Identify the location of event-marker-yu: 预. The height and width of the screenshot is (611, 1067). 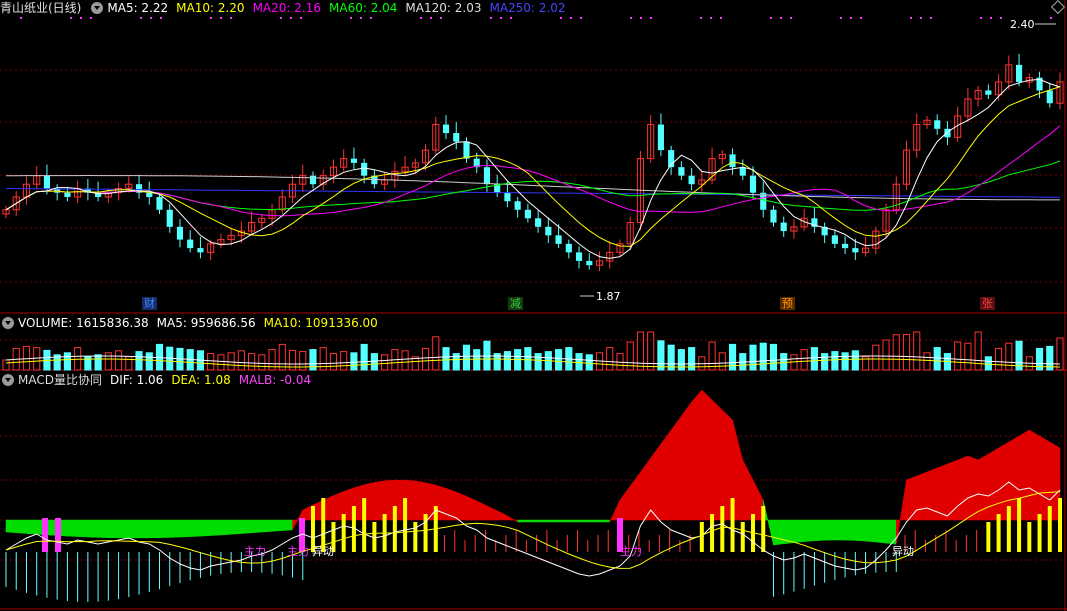
(787, 303).